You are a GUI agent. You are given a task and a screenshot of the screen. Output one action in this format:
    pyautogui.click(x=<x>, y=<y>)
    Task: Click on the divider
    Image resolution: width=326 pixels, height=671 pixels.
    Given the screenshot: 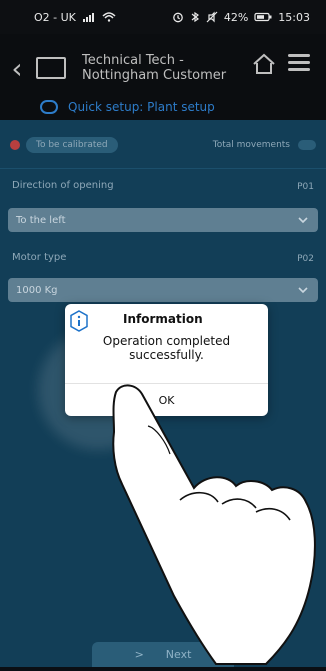 What is the action you would take?
    pyautogui.click(x=163, y=168)
    